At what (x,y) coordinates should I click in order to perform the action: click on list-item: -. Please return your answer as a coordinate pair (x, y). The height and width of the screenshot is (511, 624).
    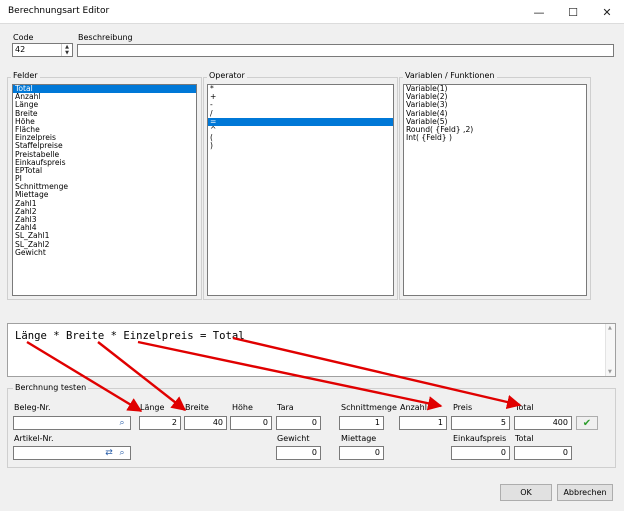
    Looking at the image, I should click on (300, 105).